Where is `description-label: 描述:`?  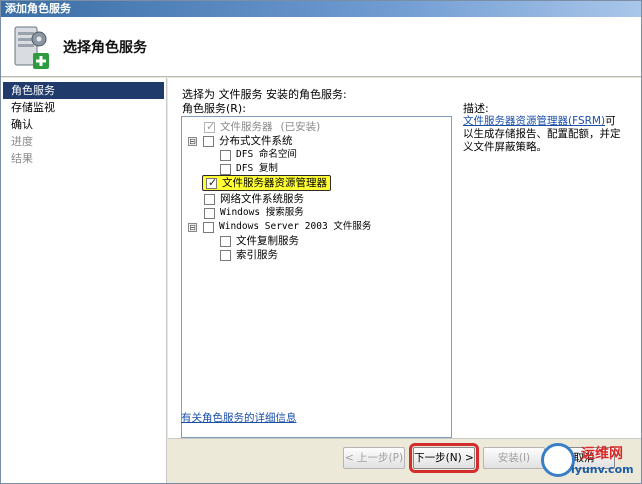
description-label: 描述: is located at coordinates (476, 108).